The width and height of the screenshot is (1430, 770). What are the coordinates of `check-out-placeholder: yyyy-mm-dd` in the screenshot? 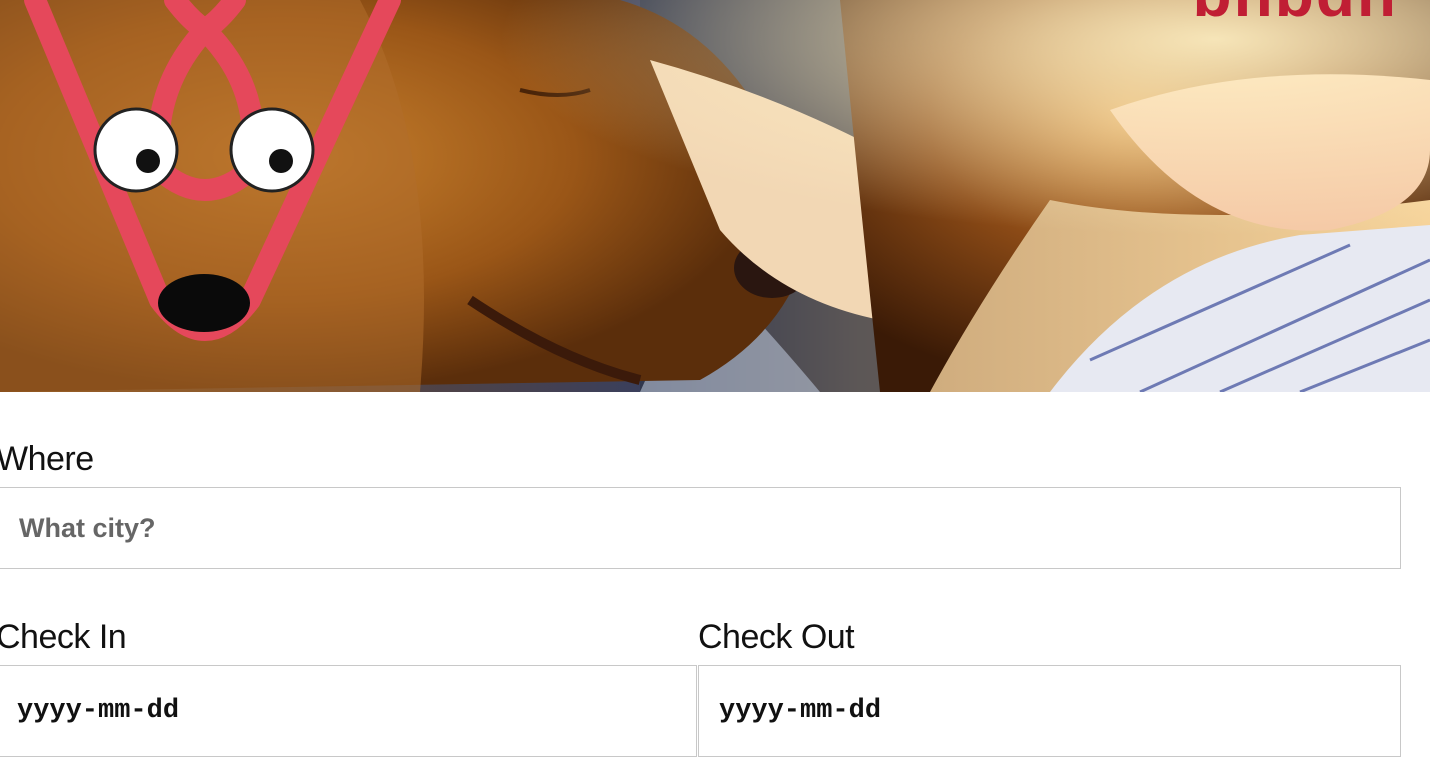 It's located at (800, 711).